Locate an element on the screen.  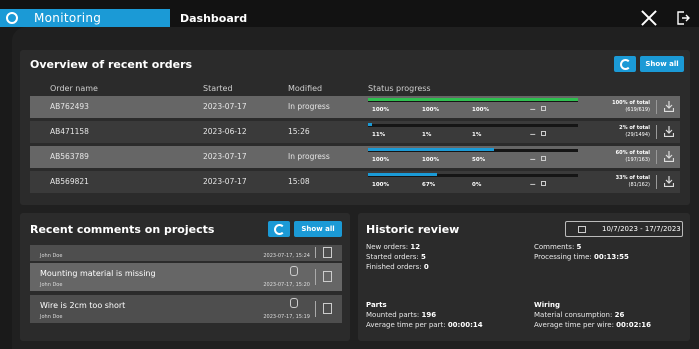
show-all-orders-button: Show all is located at coordinates (662, 64).